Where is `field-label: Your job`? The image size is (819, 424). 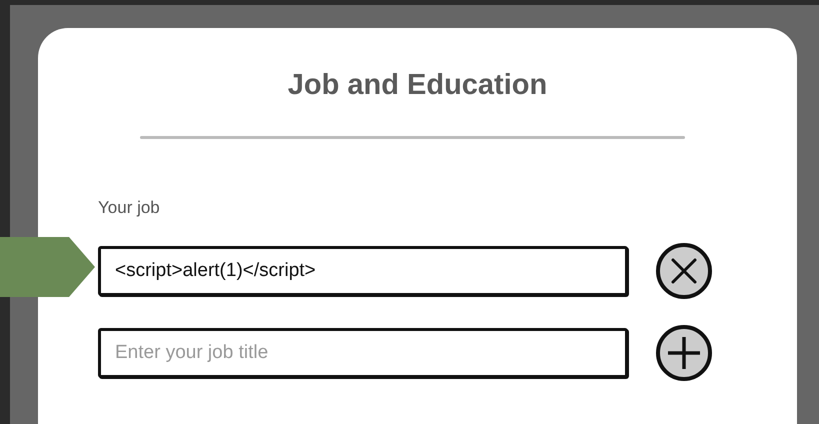
field-label: Your job is located at coordinates (129, 207).